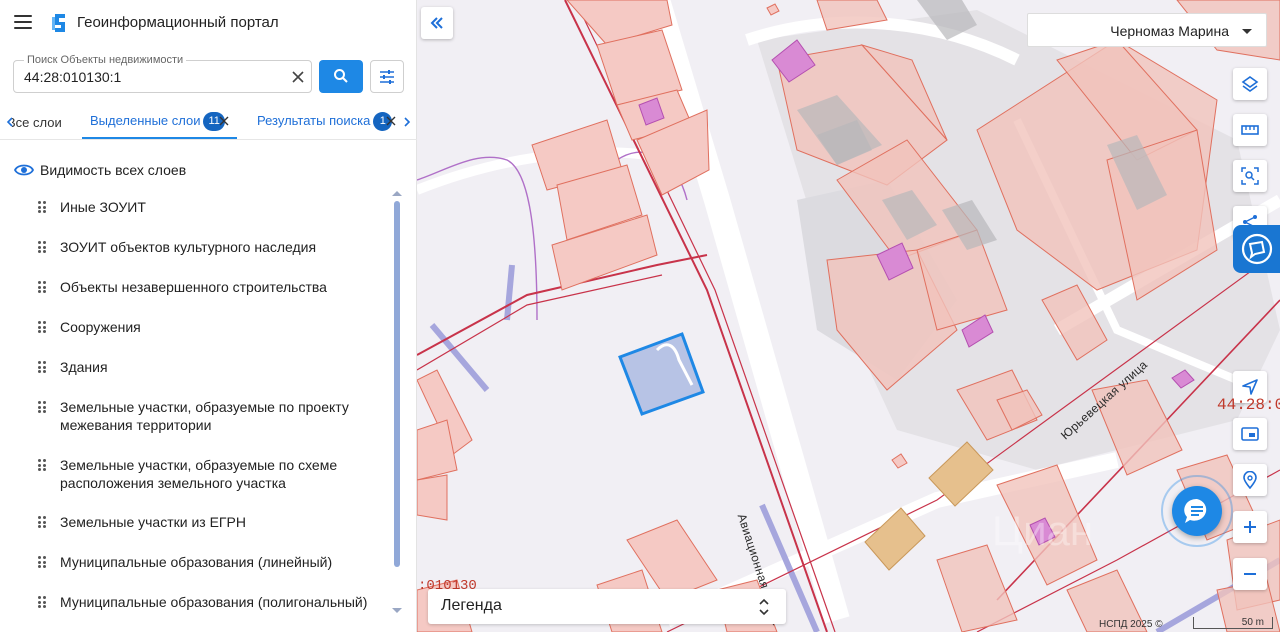 This screenshot has width=1280, height=632. I want to click on layers-icon, so click(1250, 84).